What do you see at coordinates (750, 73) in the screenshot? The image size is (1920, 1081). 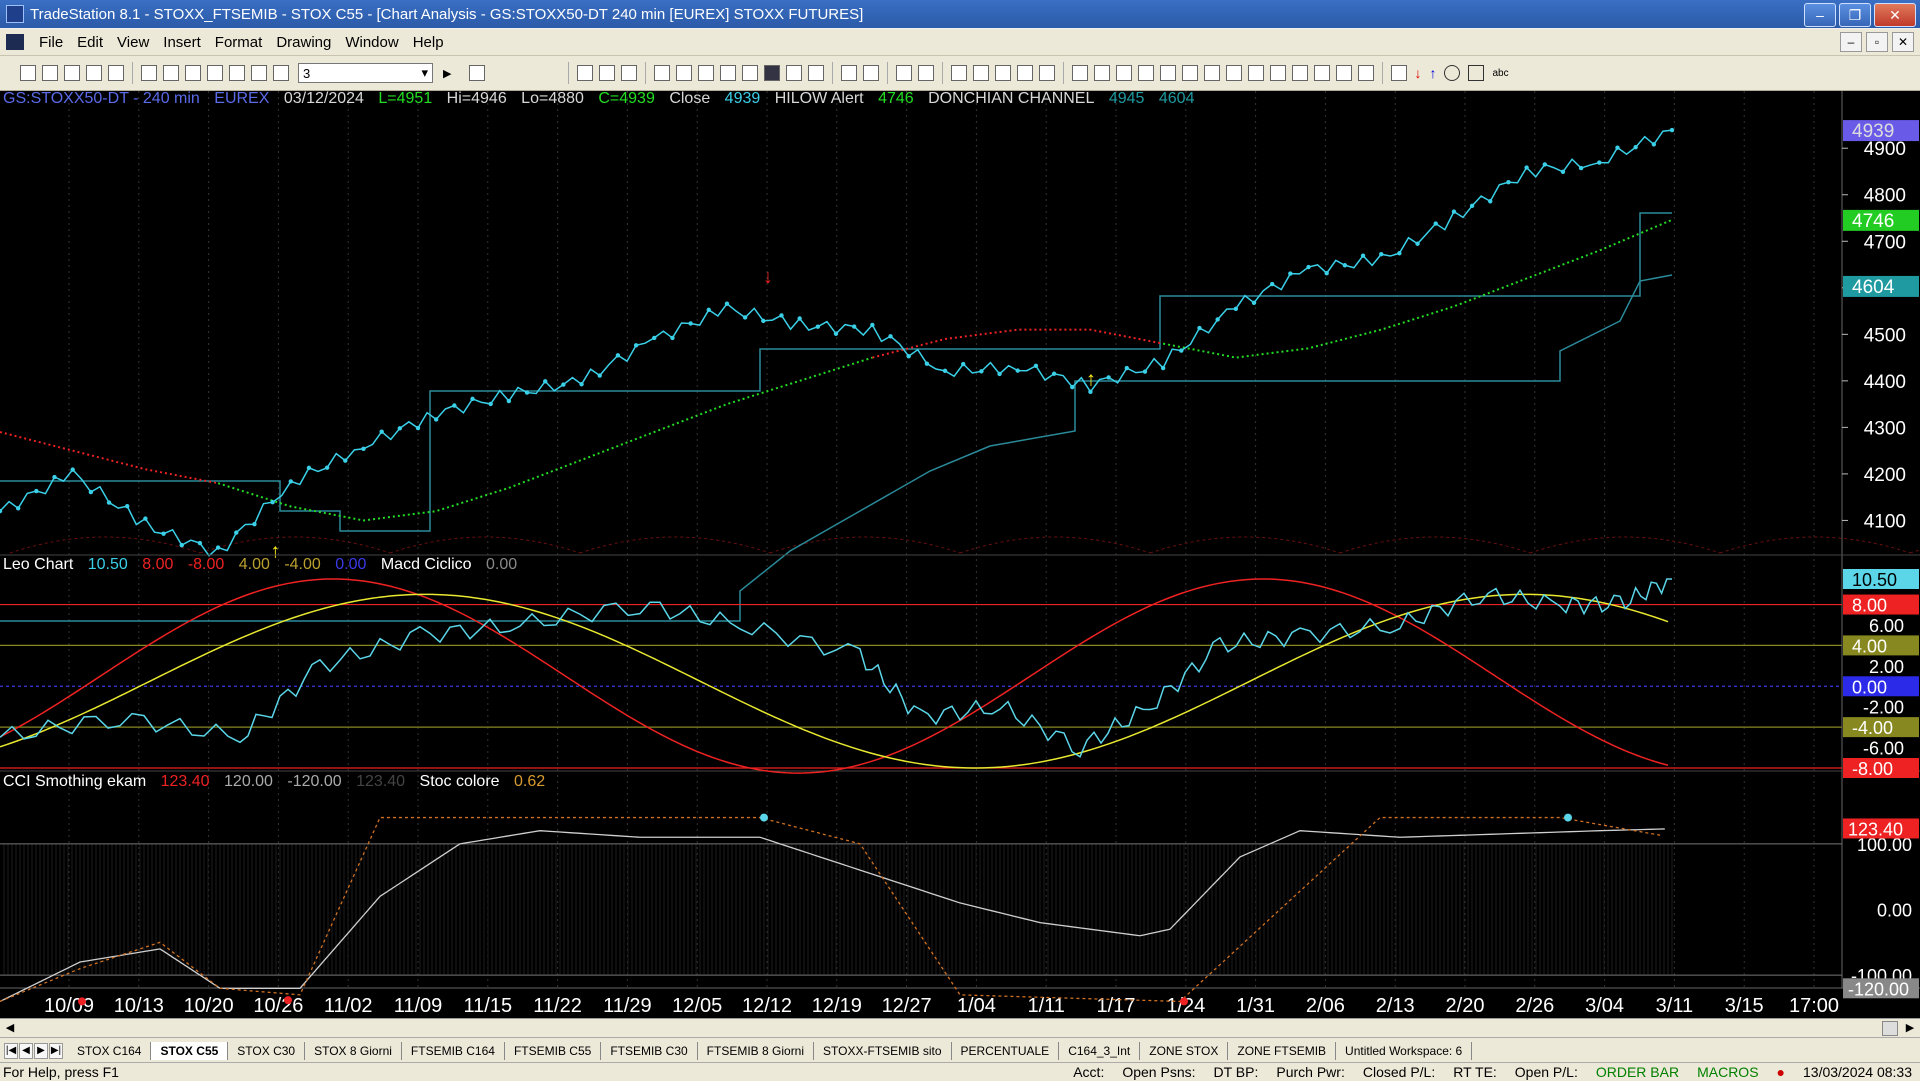 I see `chart-style-icon` at bounding box center [750, 73].